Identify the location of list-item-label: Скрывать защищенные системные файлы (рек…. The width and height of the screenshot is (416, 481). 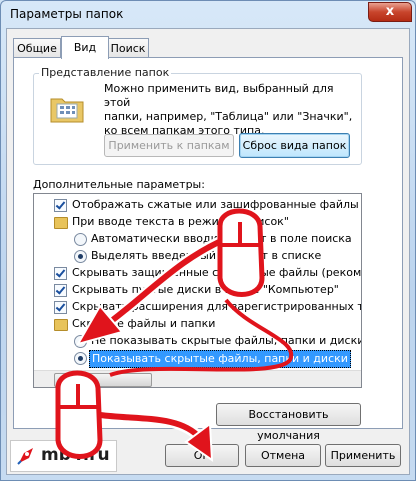
(217, 272).